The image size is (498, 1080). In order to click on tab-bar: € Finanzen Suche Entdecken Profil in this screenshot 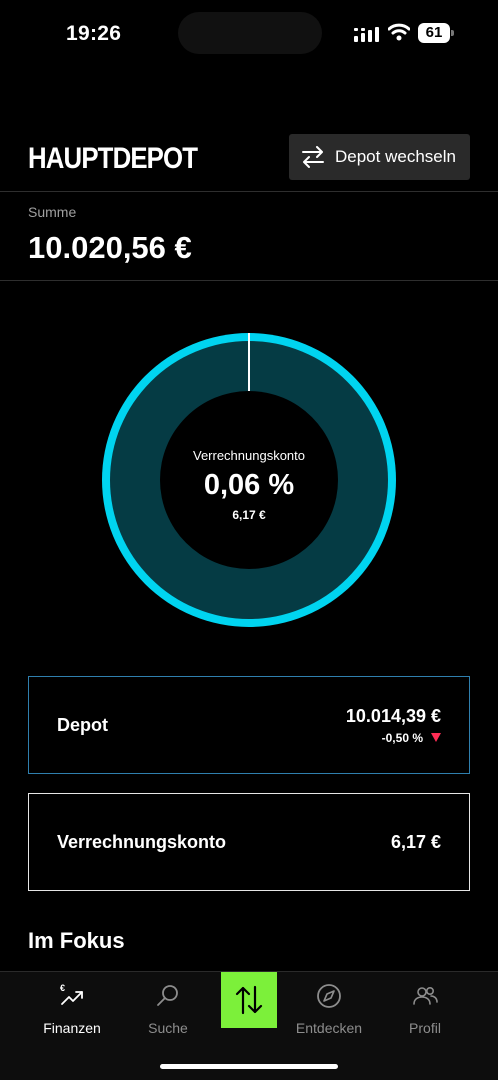, I will do `click(249, 1025)`.